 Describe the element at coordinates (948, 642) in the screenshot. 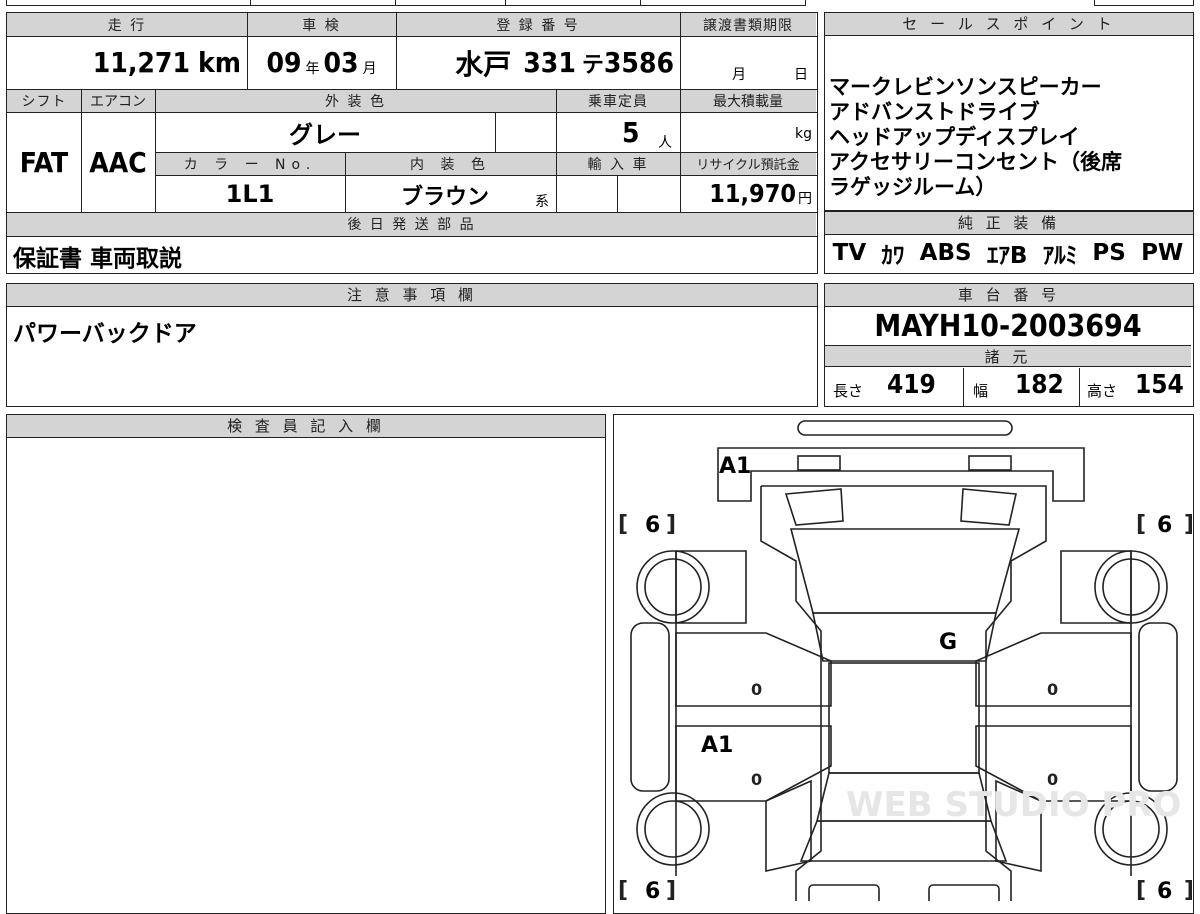

I see `mark-roof: G` at that location.